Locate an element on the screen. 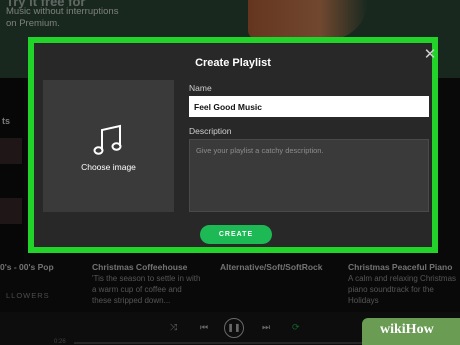 Image resolution: width=460 pixels, height=345 pixels. watermark-text: wikiHow is located at coordinates (407, 329).